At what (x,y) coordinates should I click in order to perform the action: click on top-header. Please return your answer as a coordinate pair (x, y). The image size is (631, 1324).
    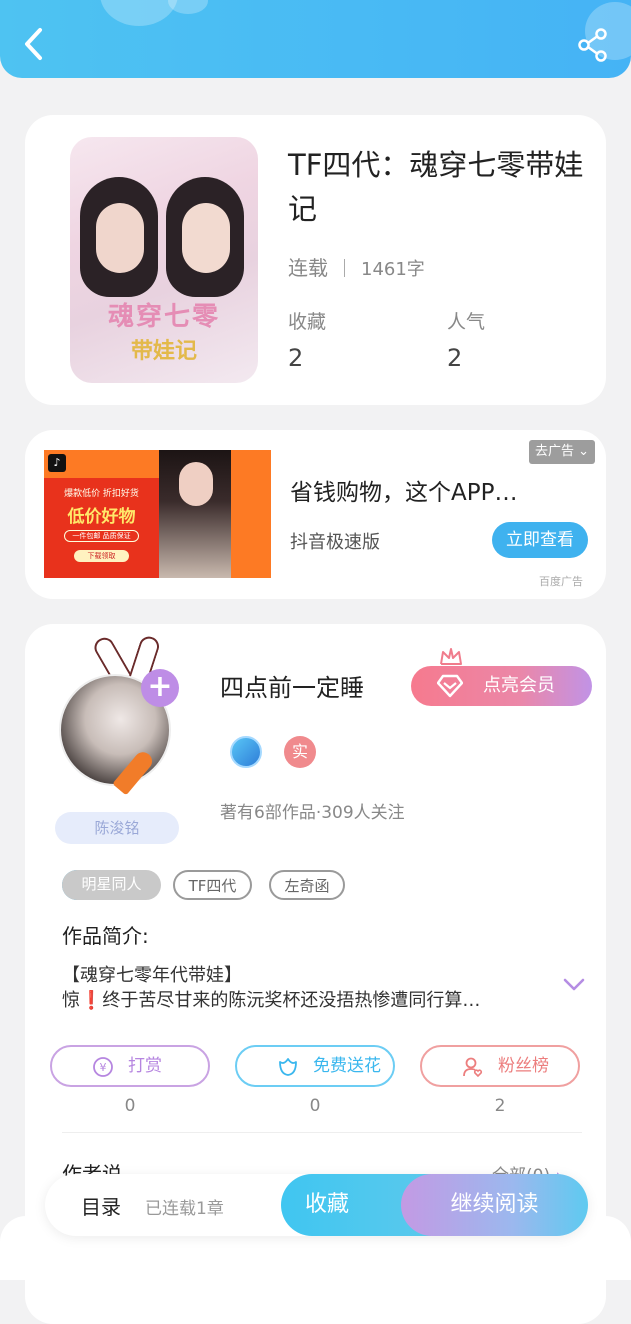
    Looking at the image, I should click on (315, 39).